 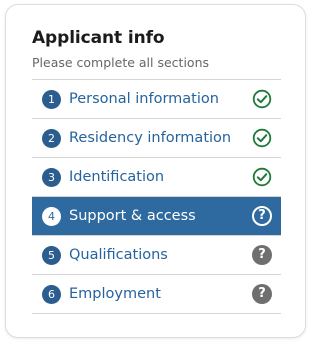 What do you see at coordinates (150, 138) in the screenshot?
I see `section-label: Residency information` at bounding box center [150, 138].